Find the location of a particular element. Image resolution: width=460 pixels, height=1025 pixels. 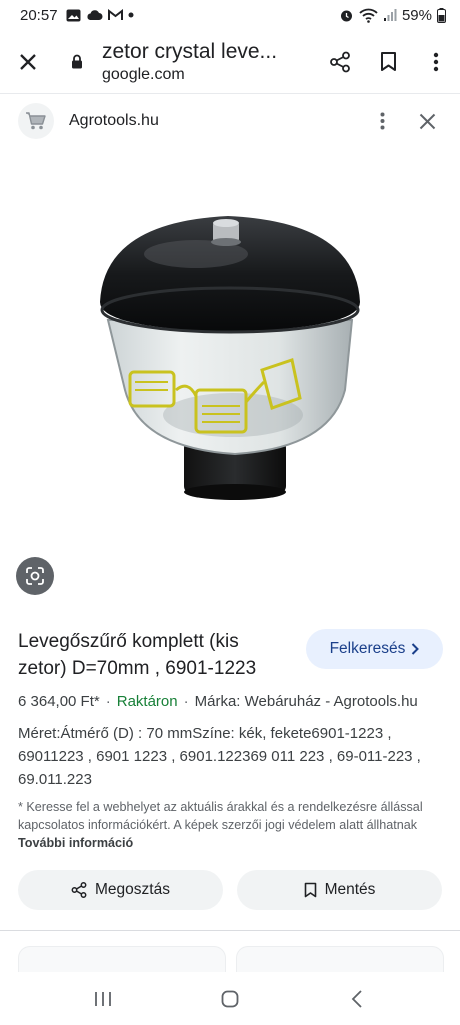

visit-button: Felkeresés is located at coordinates (374, 649).